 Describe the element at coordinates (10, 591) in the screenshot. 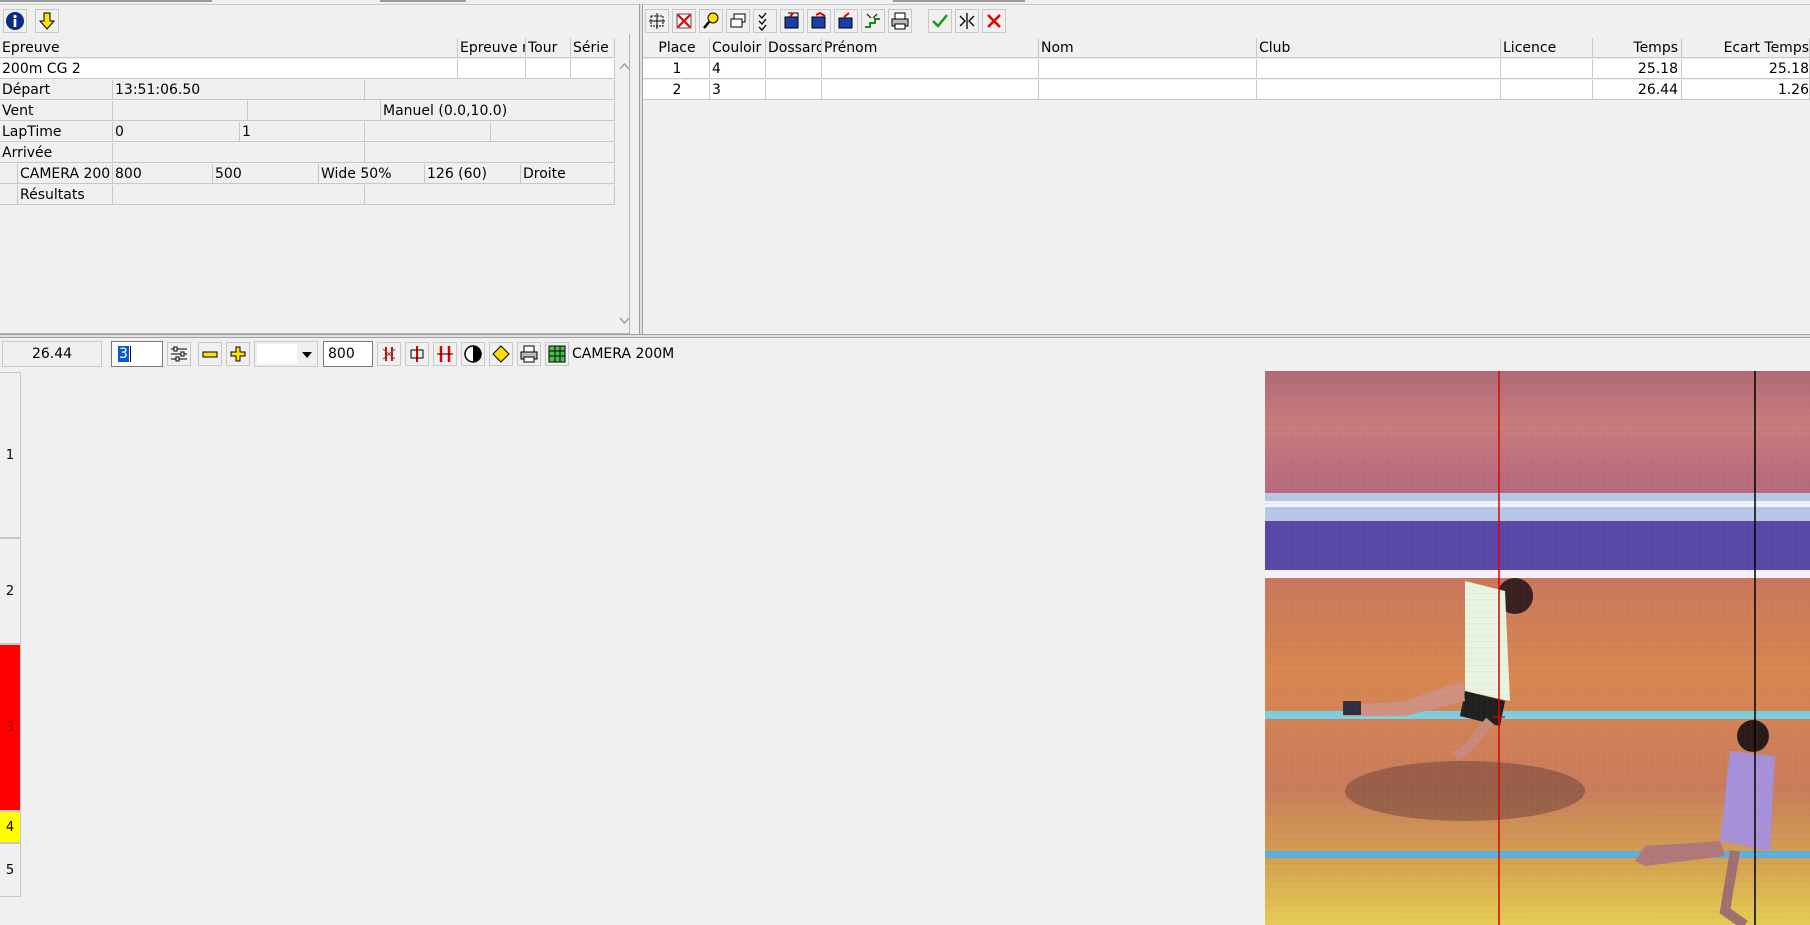

I see `lane-label-2: 2` at that location.